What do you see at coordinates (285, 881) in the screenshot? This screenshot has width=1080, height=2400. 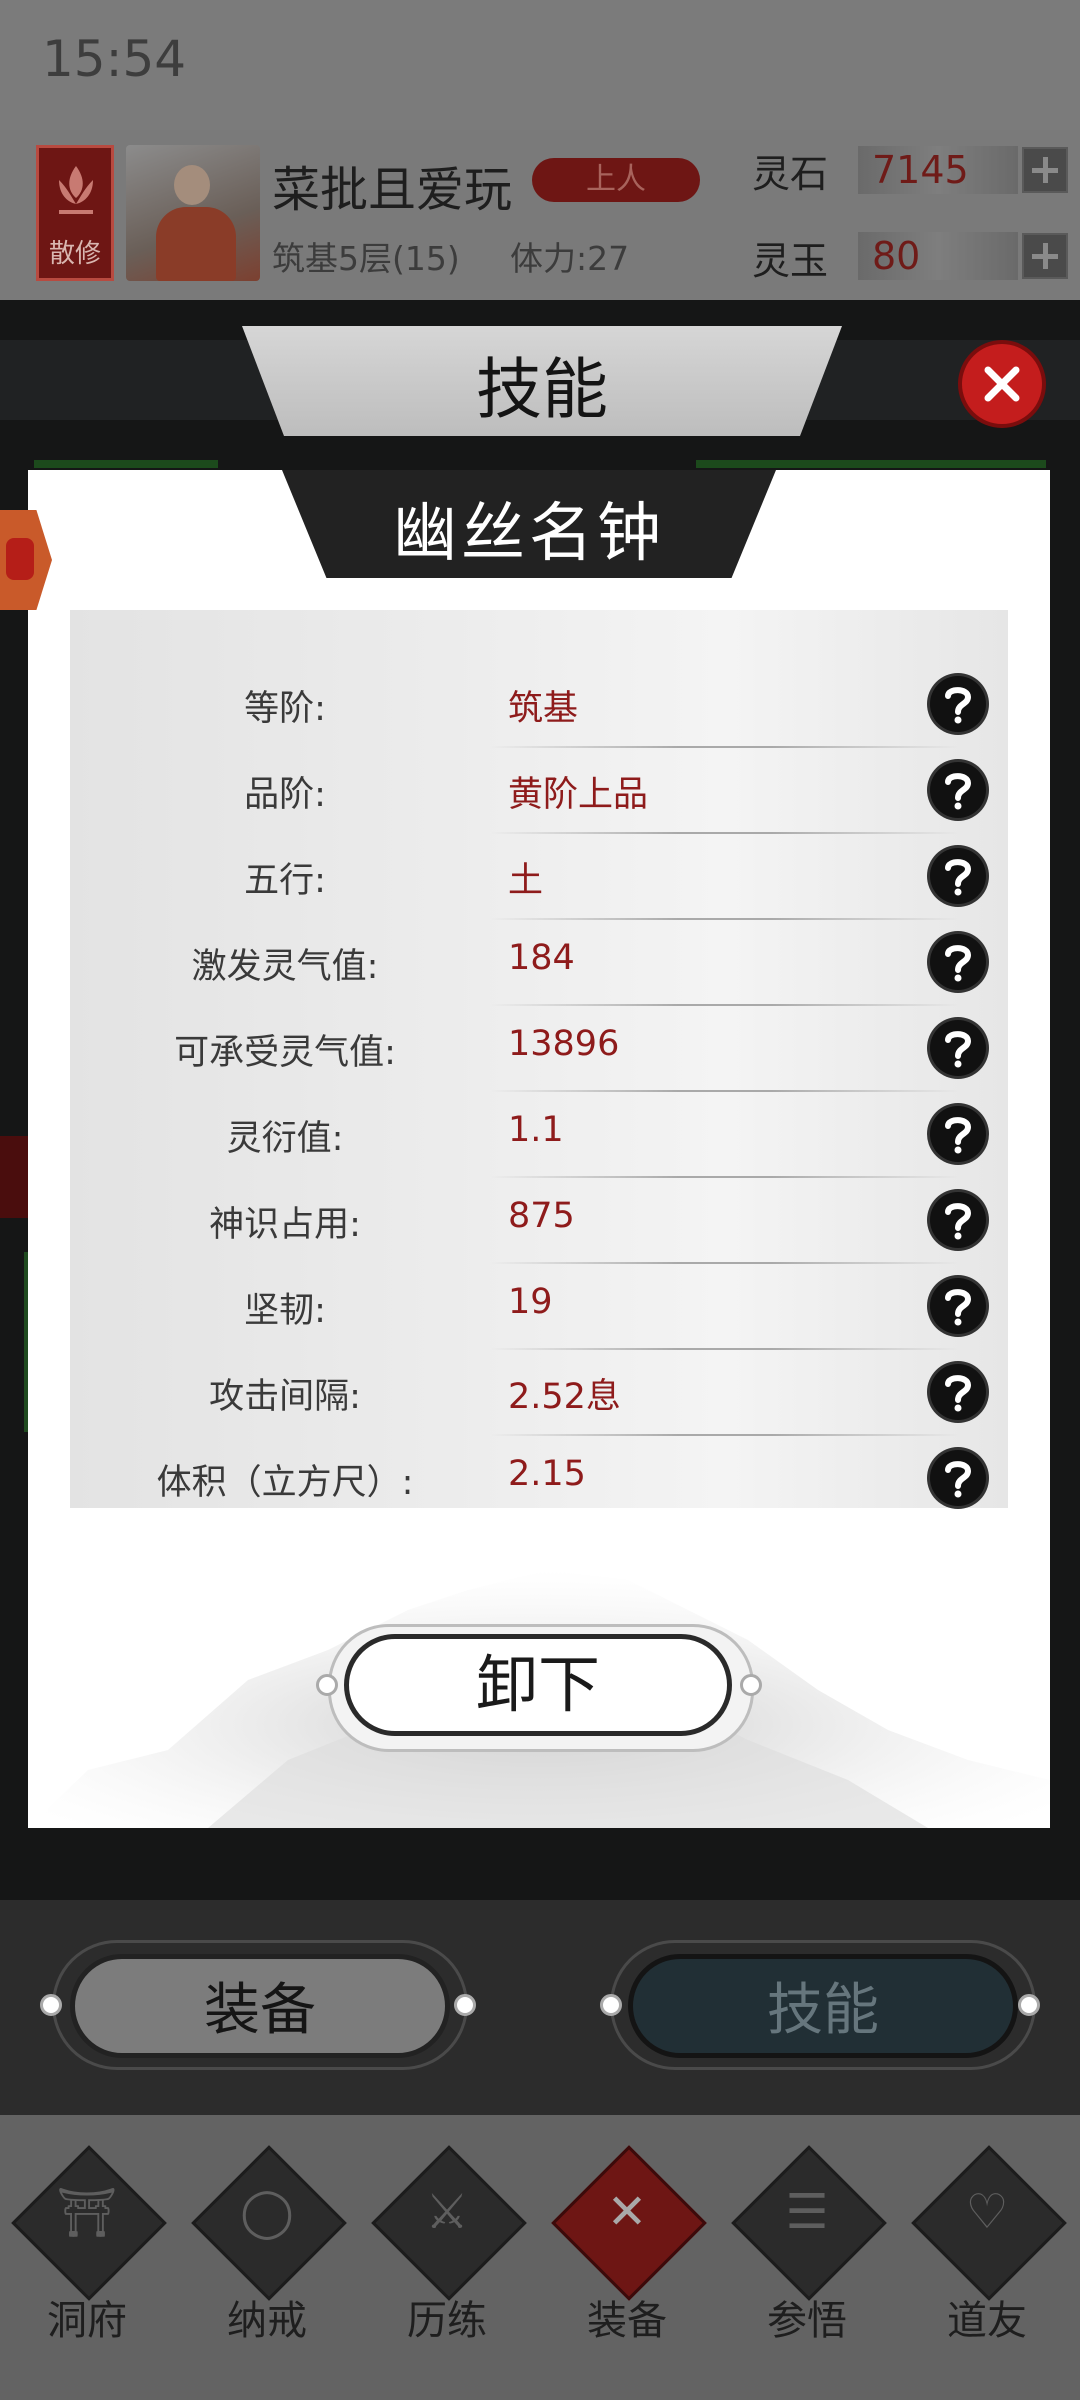 I see `stat-label: 五行:` at bounding box center [285, 881].